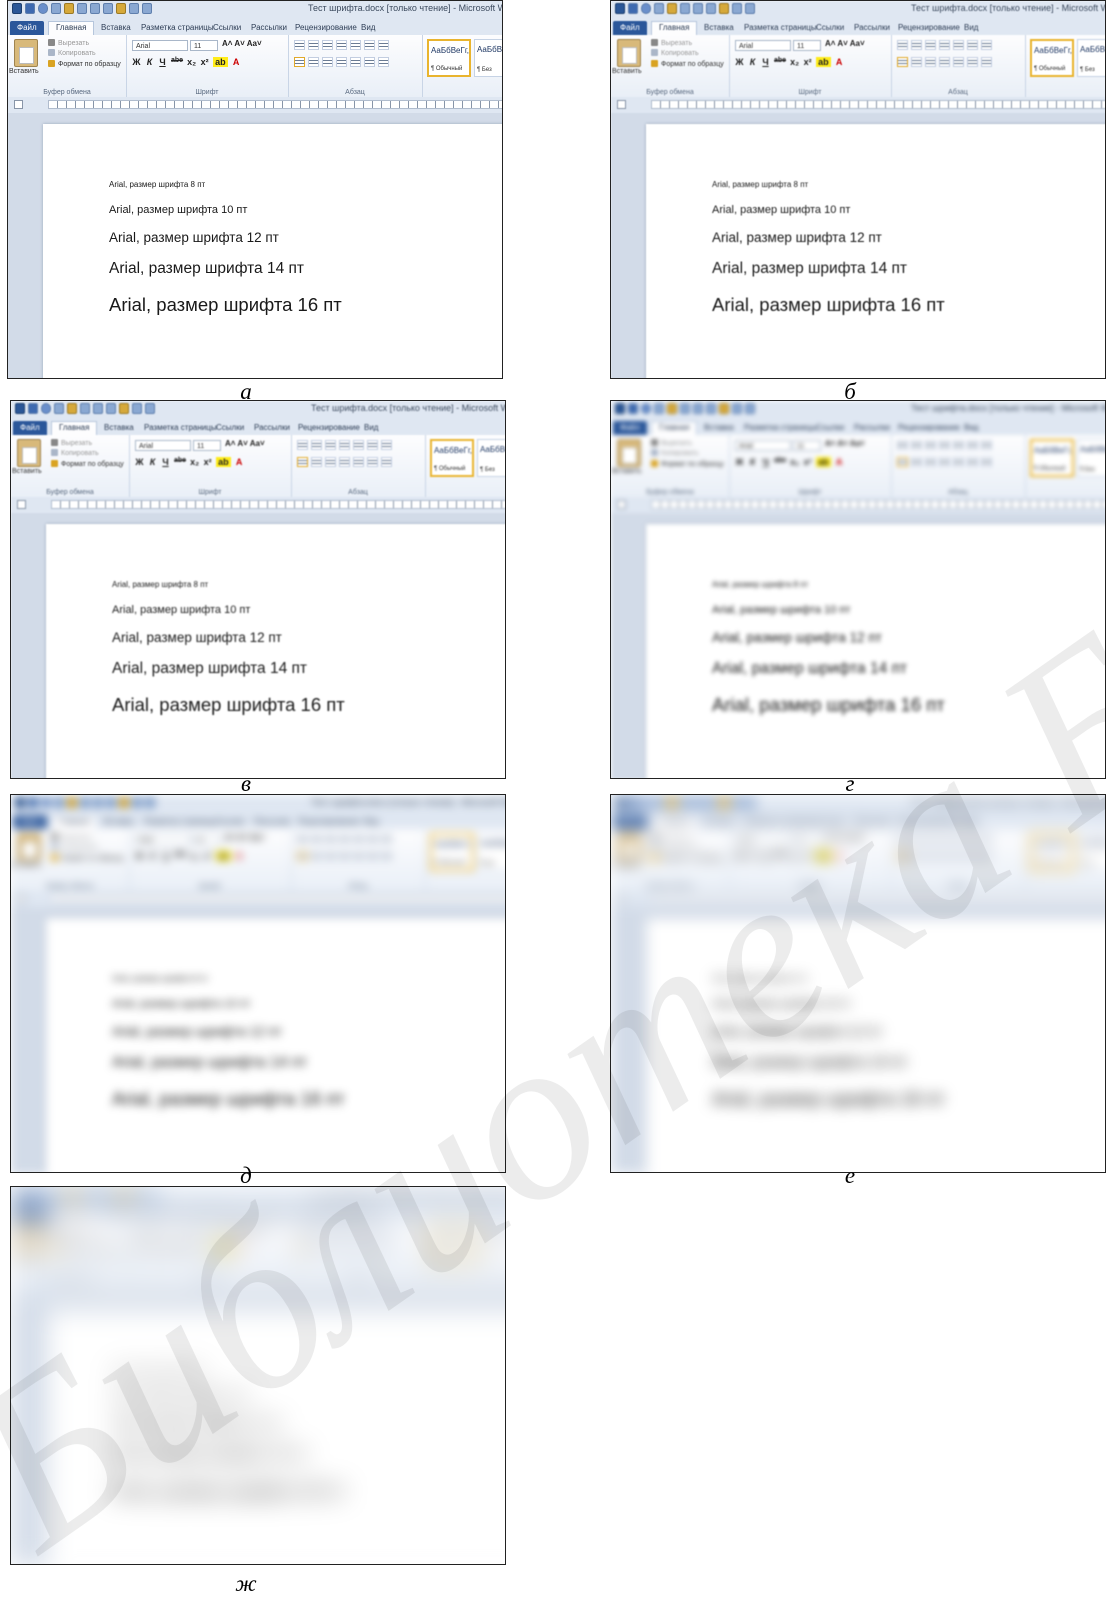 This screenshot has height=1611, width=1106. Describe the element at coordinates (986, 856) in the screenshot. I see `borders-icon` at that location.